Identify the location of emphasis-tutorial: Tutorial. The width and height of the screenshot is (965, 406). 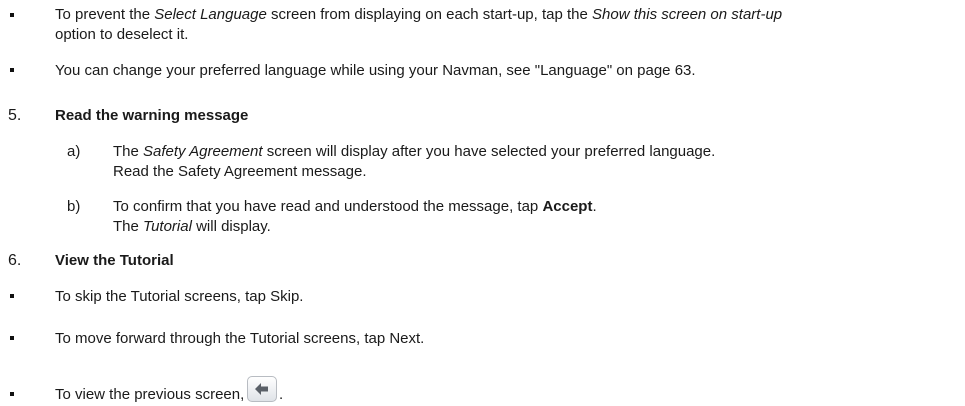
(167, 226).